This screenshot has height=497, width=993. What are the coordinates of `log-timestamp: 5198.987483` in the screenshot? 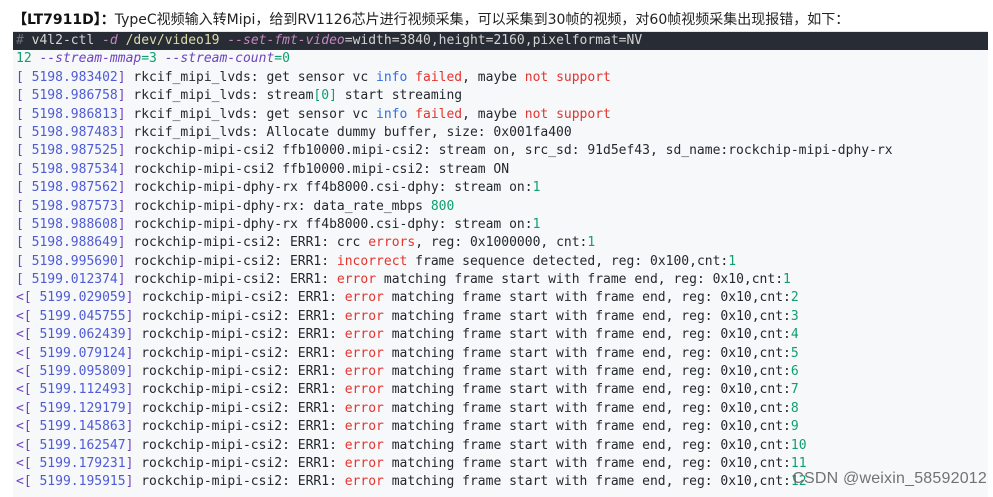 It's located at (74, 132).